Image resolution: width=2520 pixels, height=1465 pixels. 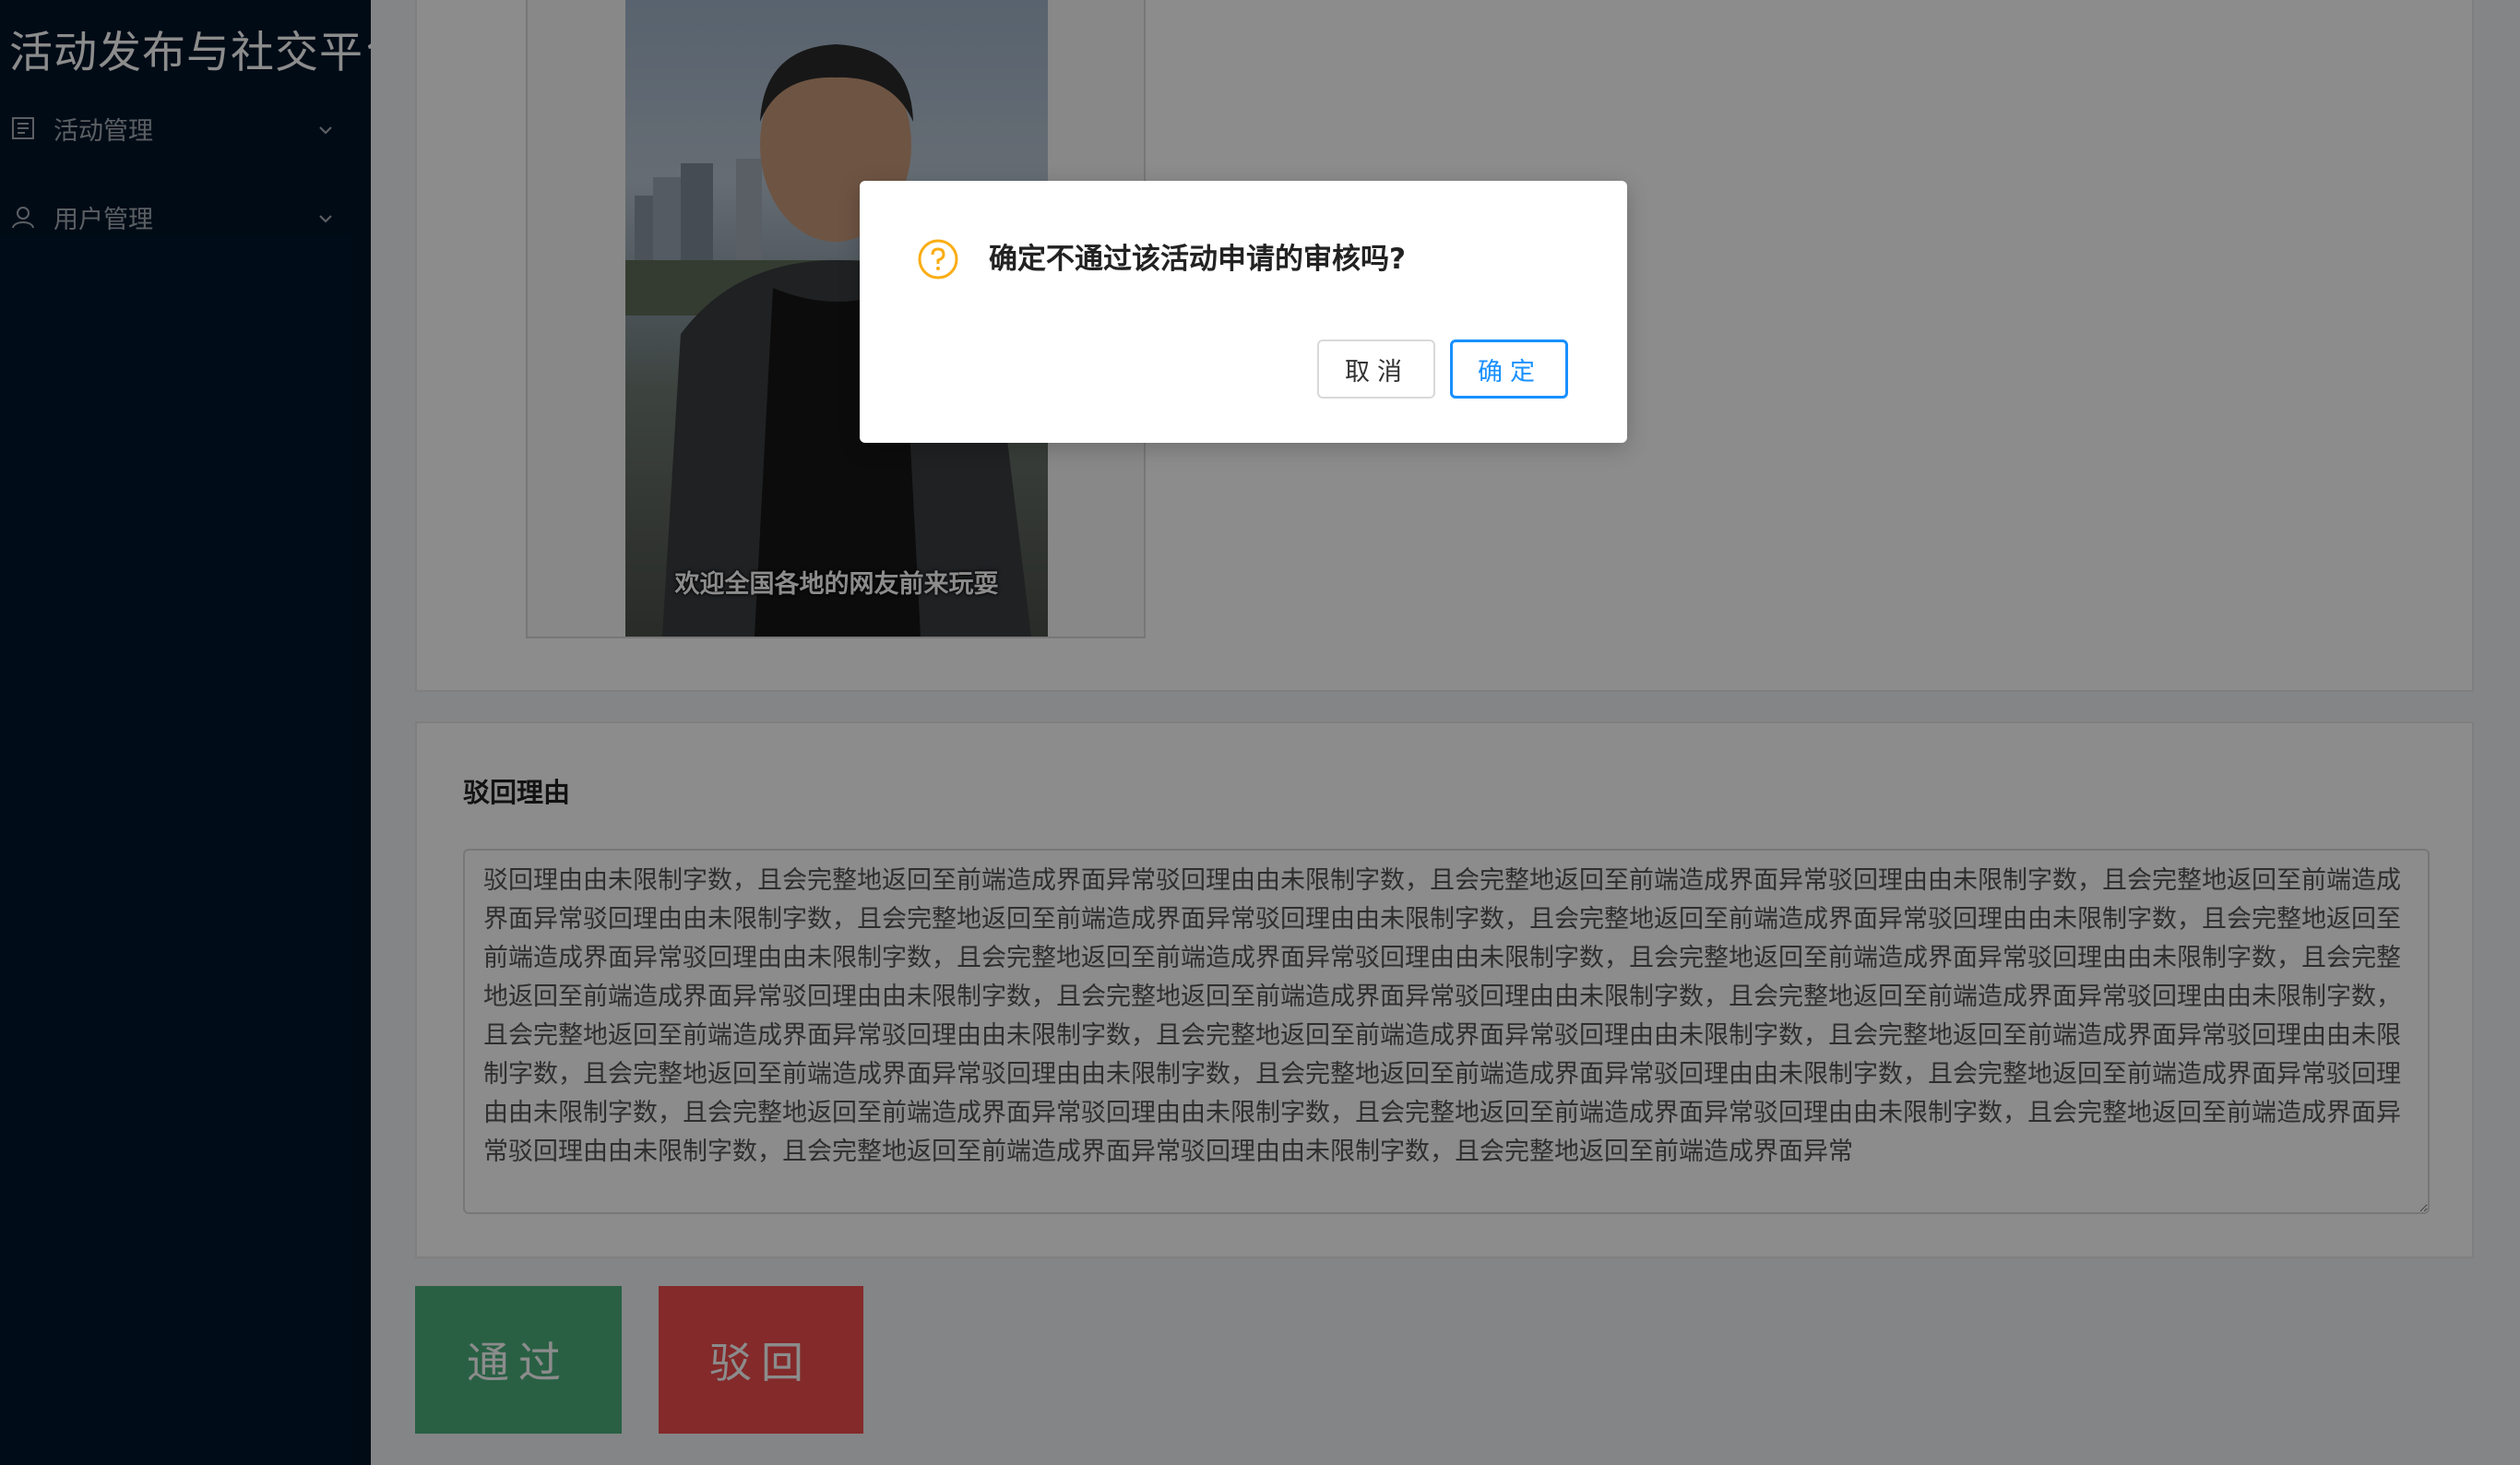 I want to click on question-circle-icon, so click(x=938, y=259).